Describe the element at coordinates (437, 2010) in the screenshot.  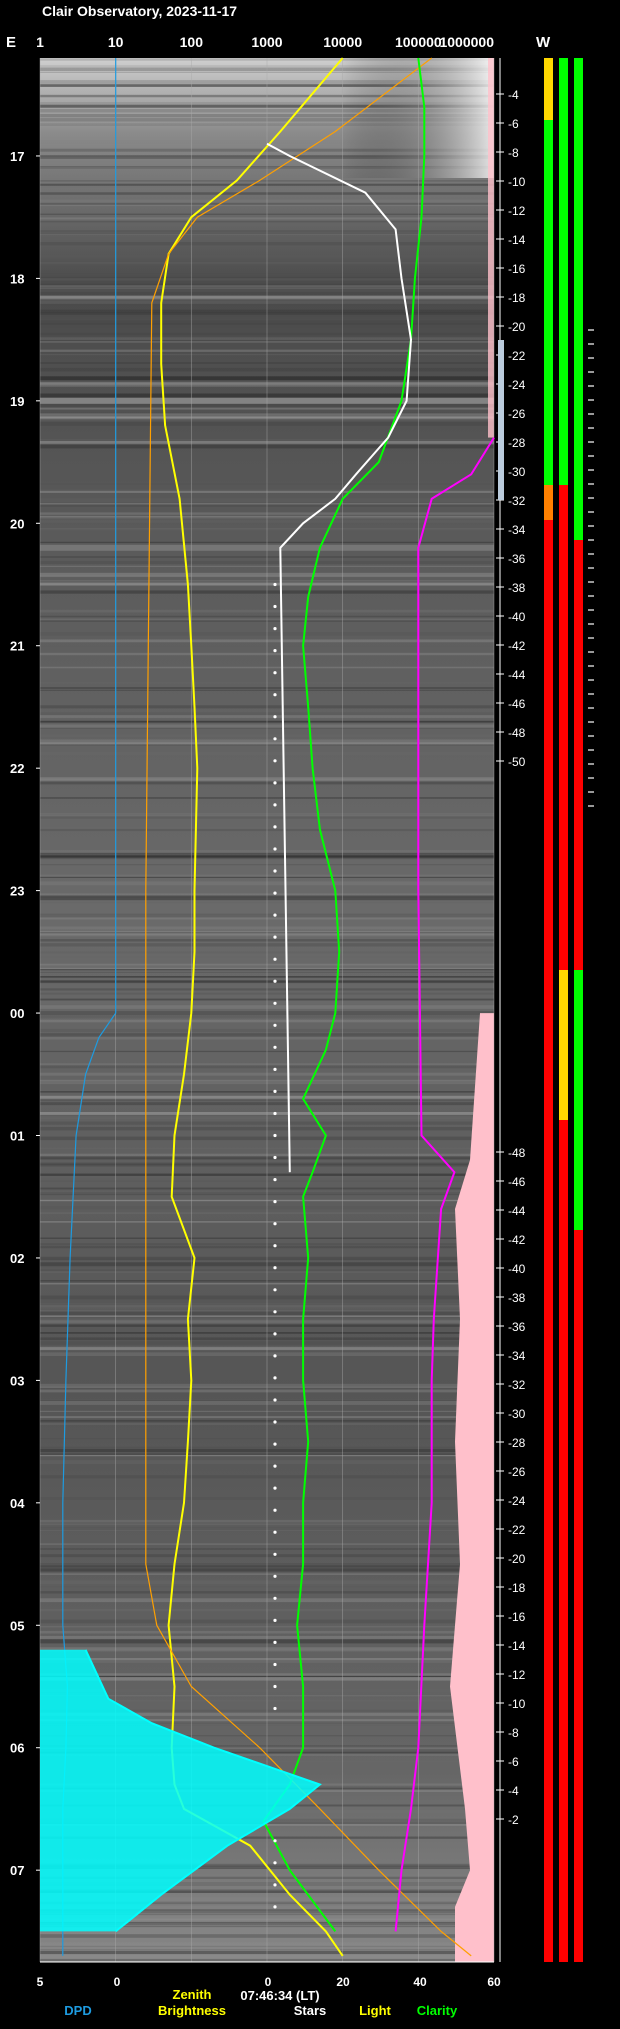
I see `clarity-axis-title: Clarity` at that location.